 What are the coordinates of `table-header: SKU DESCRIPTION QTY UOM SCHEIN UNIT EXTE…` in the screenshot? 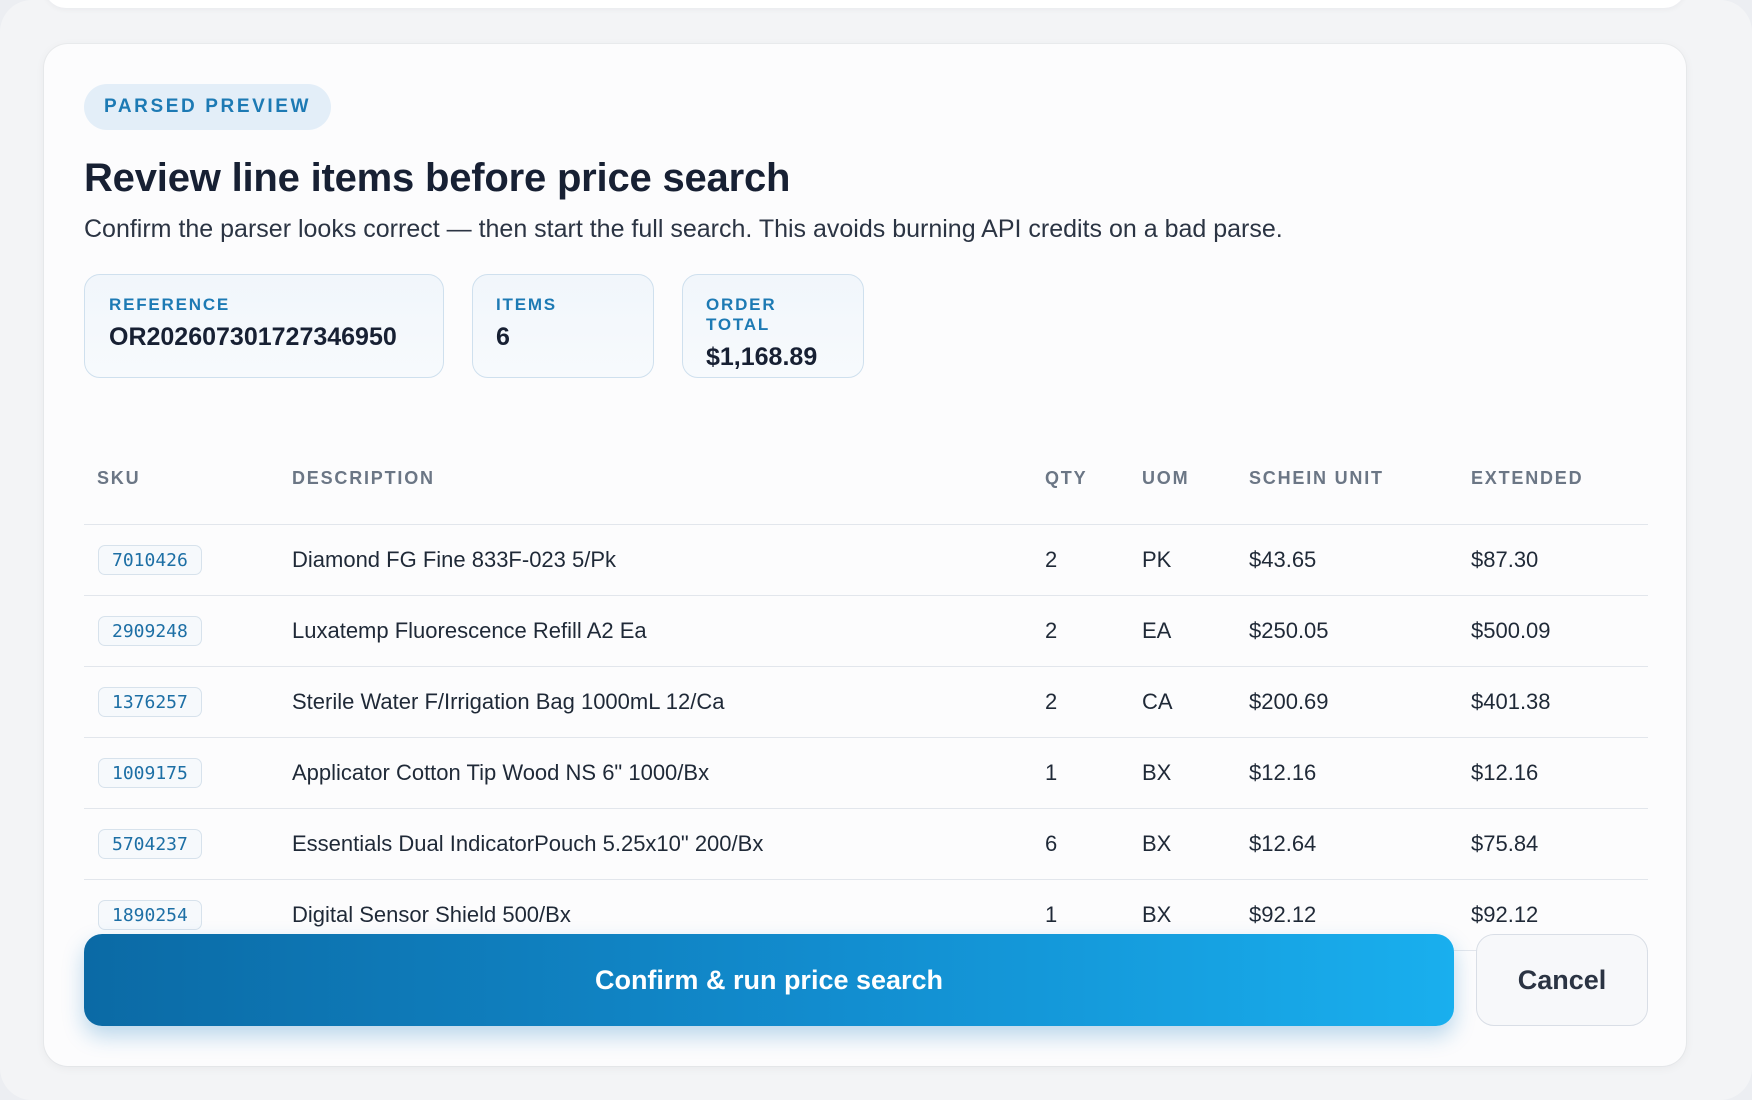 It's located at (866, 478).